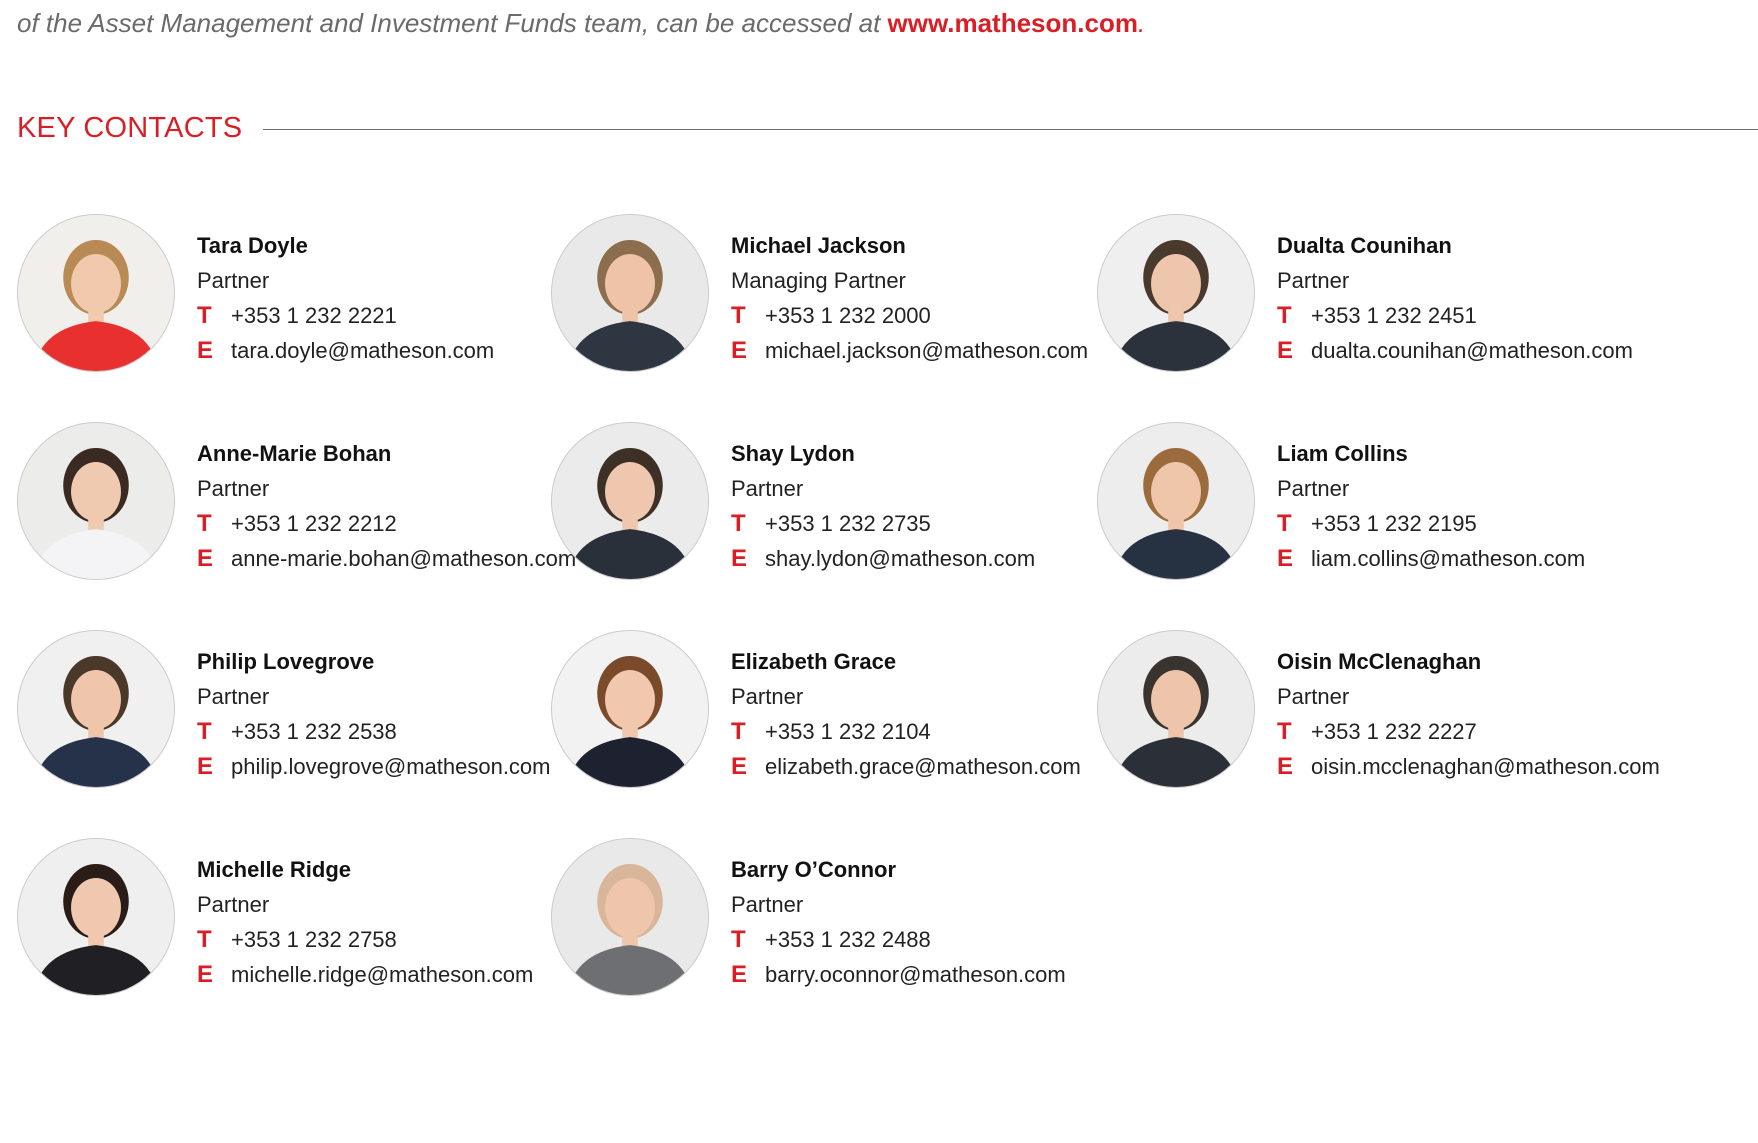 The width and height of the screenshot is (1758, 1143). I want to click on contact-email-row: Emichelle.ridge@matheson.com, so click(365, 974).